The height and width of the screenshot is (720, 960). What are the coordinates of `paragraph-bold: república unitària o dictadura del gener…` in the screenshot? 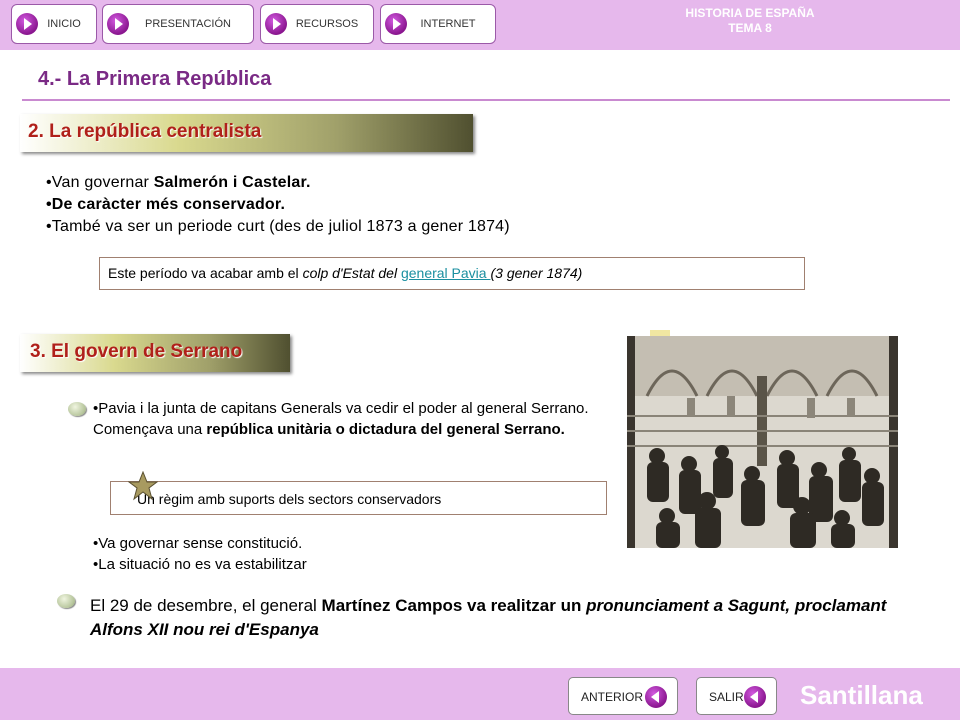 It's located at (385, 429).